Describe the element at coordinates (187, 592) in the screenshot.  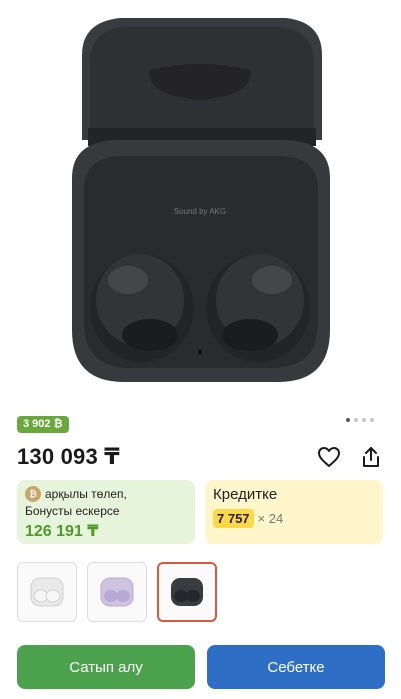
I see `color-option-graphite` at that location.